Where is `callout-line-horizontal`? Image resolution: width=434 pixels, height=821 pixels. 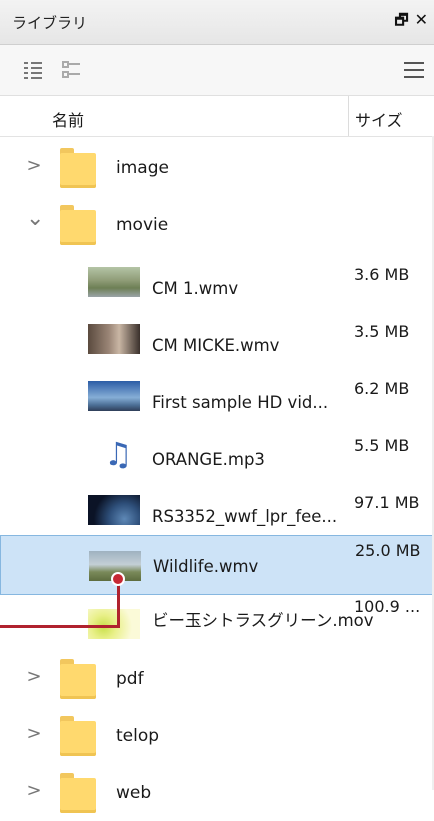 callout-line-horizontal is located at coordinates (60, 626).